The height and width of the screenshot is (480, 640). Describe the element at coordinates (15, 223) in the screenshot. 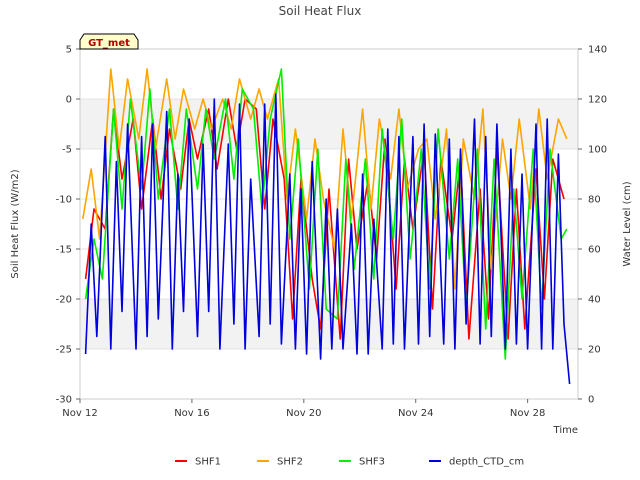

I see `y-axis-left-title: Soil Heat Flux (W/m2)` at that location.